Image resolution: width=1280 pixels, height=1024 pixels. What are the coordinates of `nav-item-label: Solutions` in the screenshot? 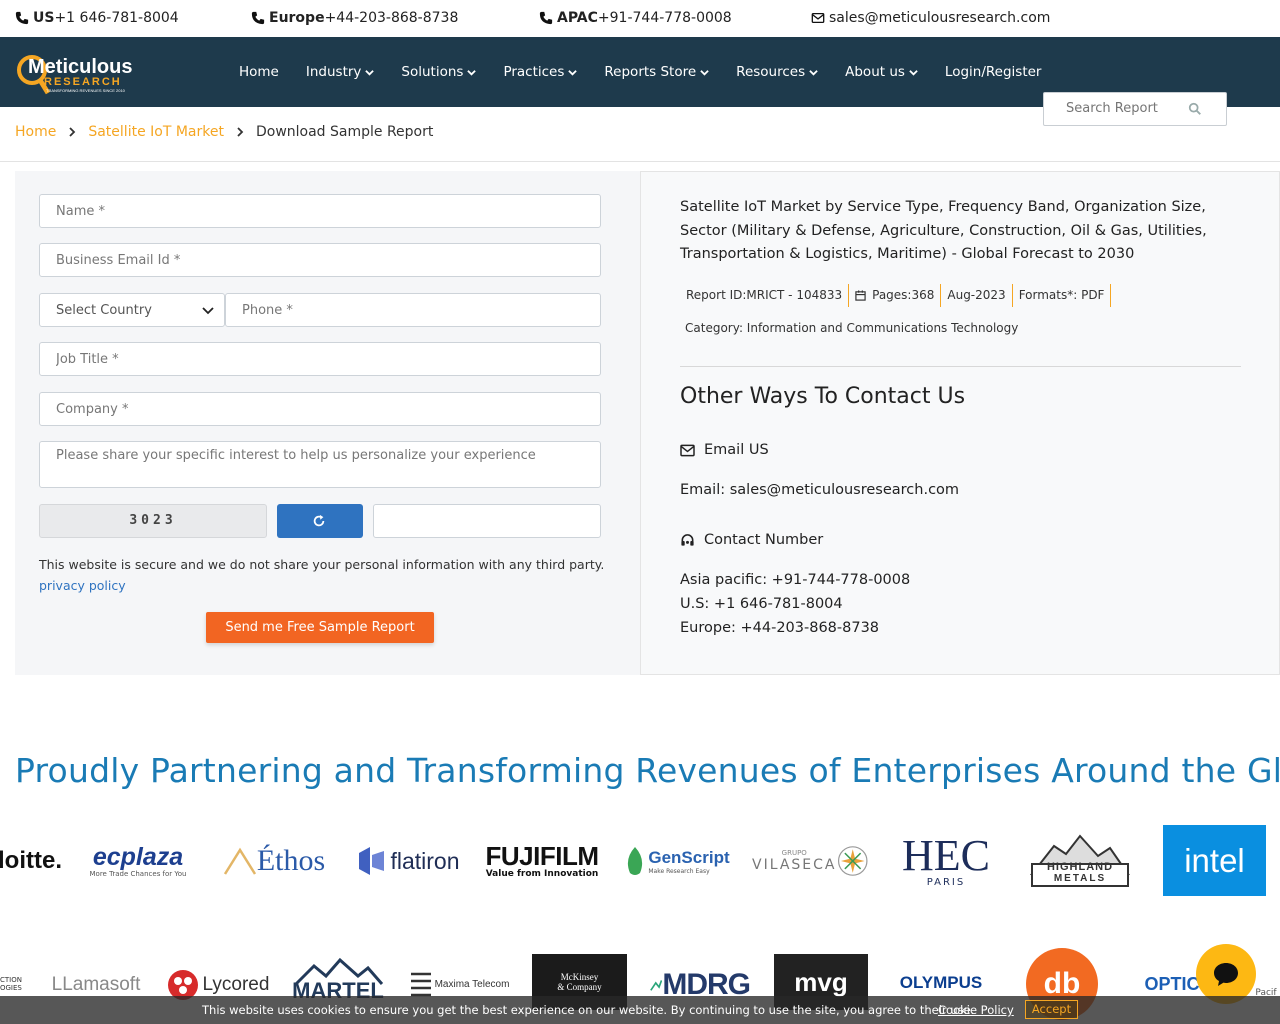 It's located at (432, 72).